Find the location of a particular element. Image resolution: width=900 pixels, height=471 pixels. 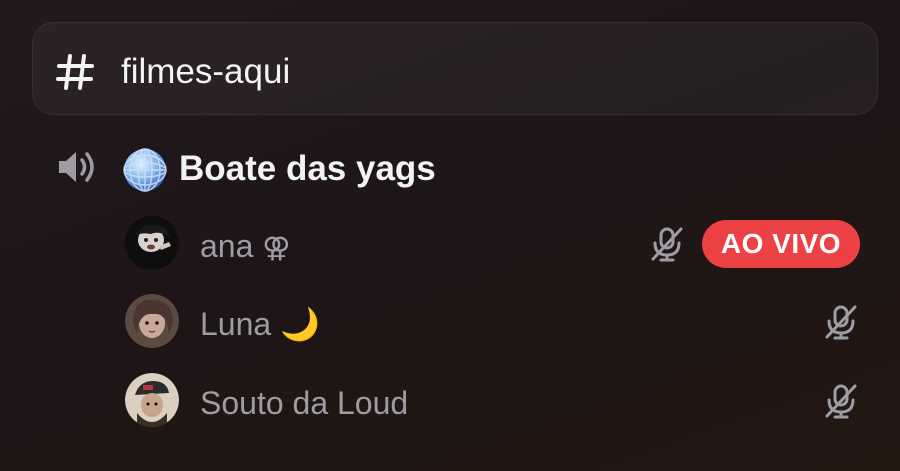

voice-channel-name: Boate das yags is located at coordinates (307, 168).